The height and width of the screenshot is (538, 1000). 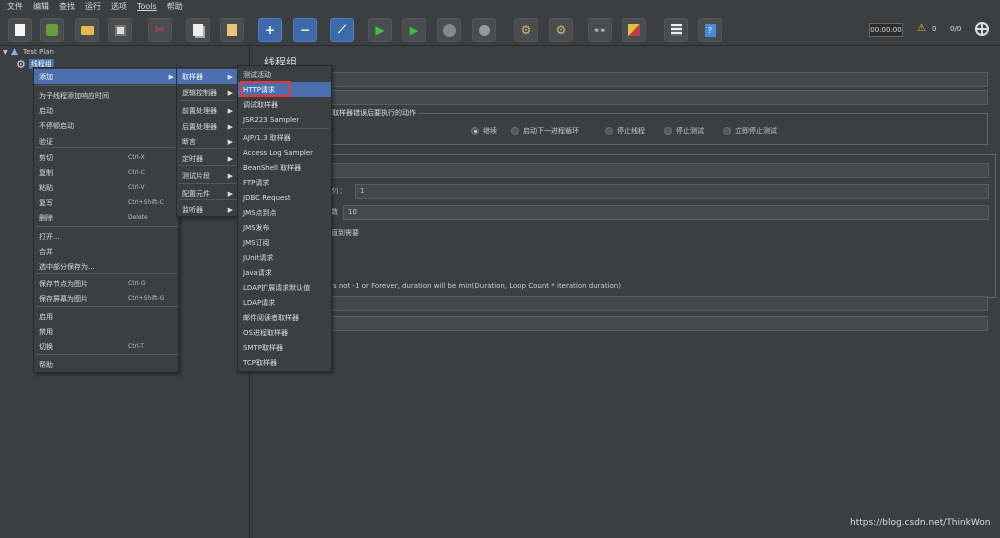 What do you see at coordinates (634, 30) in the screenshot?
I see `reset-search-button` at bounding box center [634, 30].